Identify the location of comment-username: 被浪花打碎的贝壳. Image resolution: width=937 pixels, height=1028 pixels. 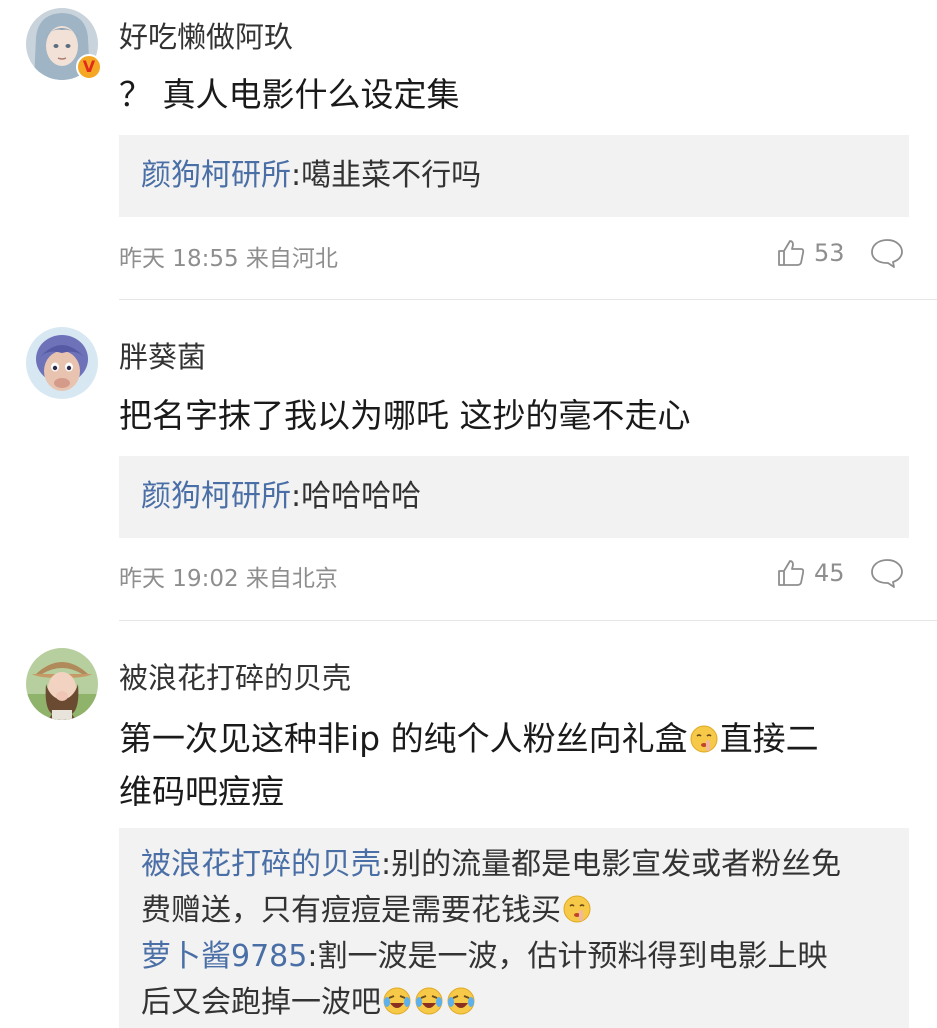
(235, 676).